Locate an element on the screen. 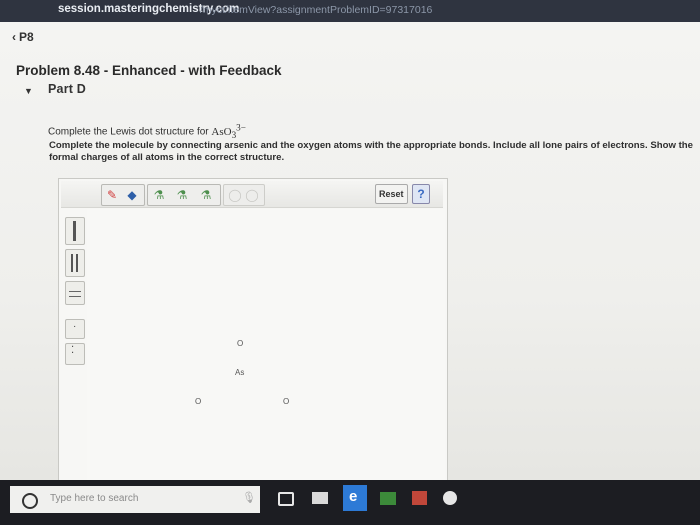 This screenshot has height=525, width=700. zoom-in-icon: ◯ is located at coordinates (235, 195).